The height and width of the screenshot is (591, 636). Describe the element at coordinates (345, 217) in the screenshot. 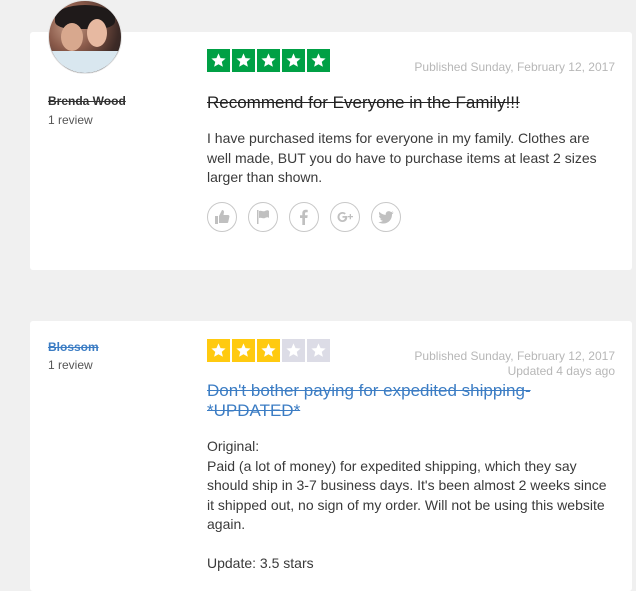

I see `google-plus-icon` at that location.